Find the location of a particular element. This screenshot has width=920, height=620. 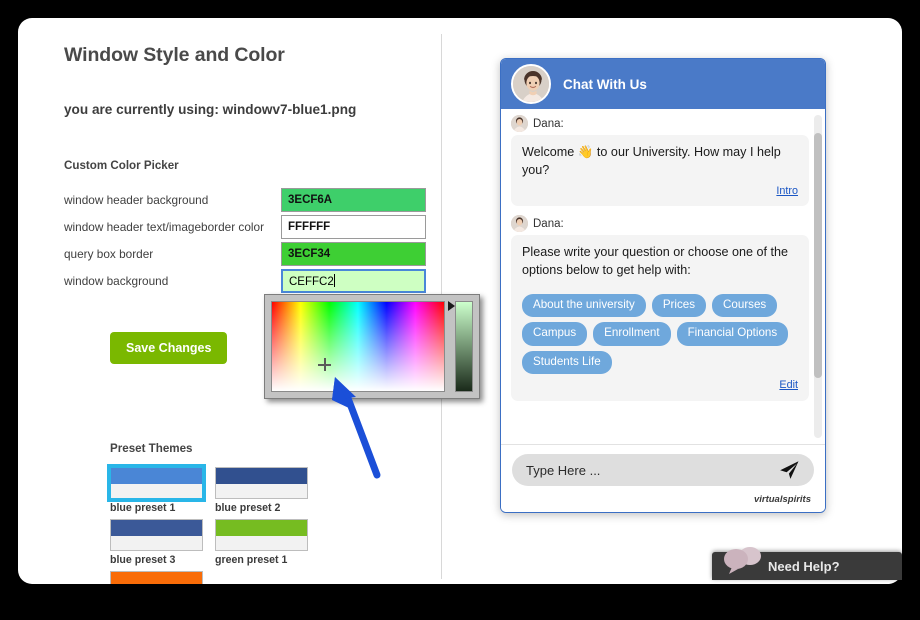

preset-label: blue preset 1 is located at coordinates (143, 508).